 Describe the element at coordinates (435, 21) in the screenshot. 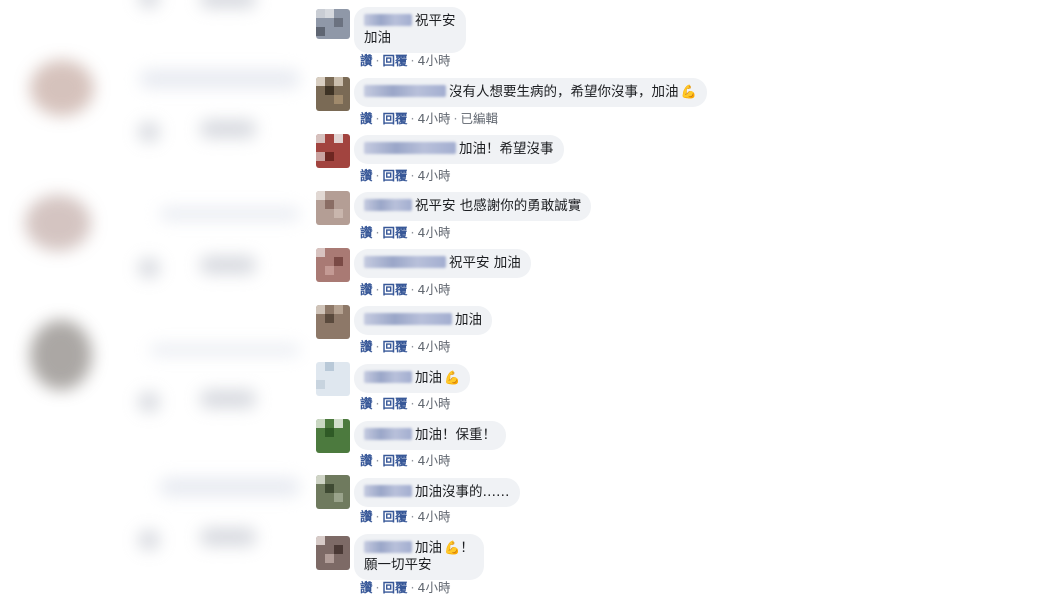

I see `comment-text: 祝平安` at that location.